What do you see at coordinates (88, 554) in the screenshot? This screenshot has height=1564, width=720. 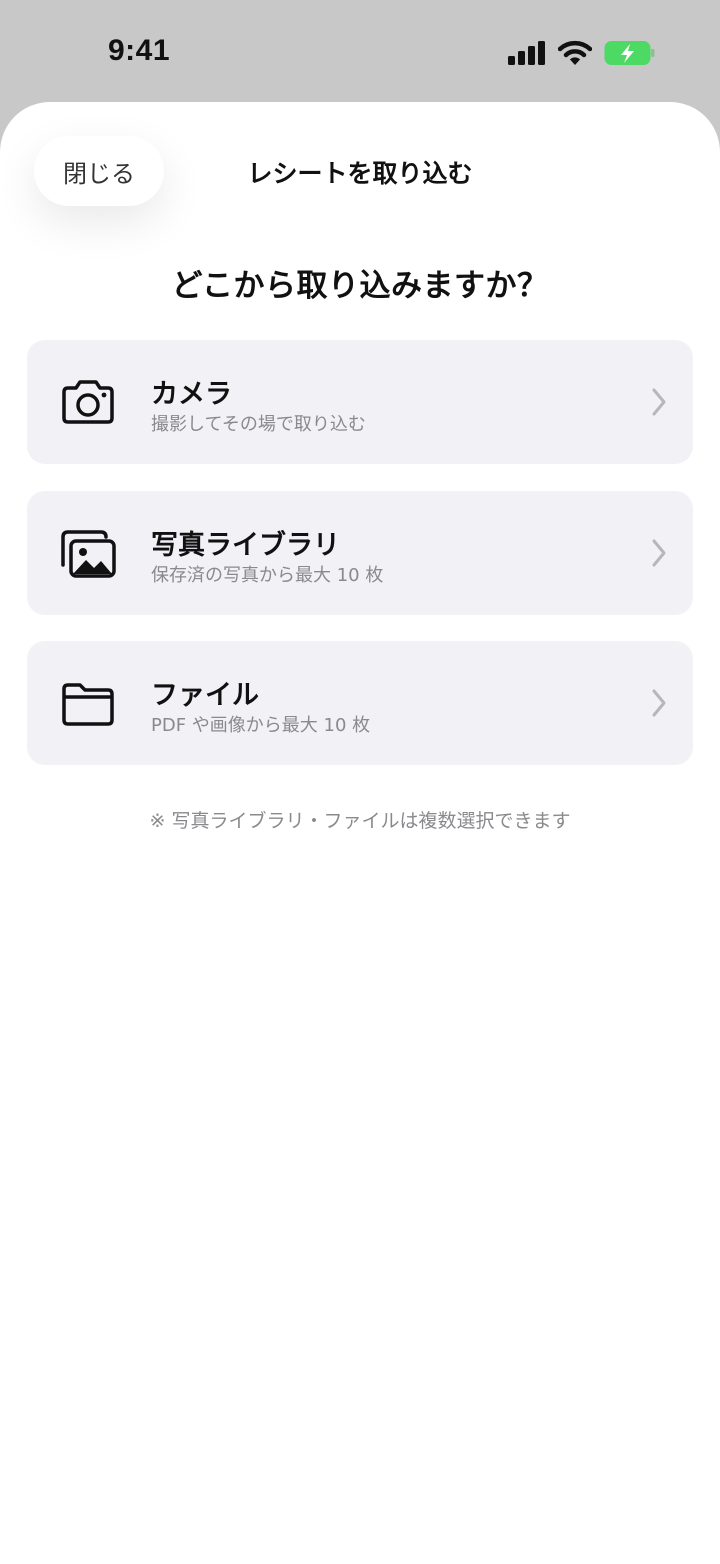 I see `photo-library-icon` at bounding box center [88, 554].